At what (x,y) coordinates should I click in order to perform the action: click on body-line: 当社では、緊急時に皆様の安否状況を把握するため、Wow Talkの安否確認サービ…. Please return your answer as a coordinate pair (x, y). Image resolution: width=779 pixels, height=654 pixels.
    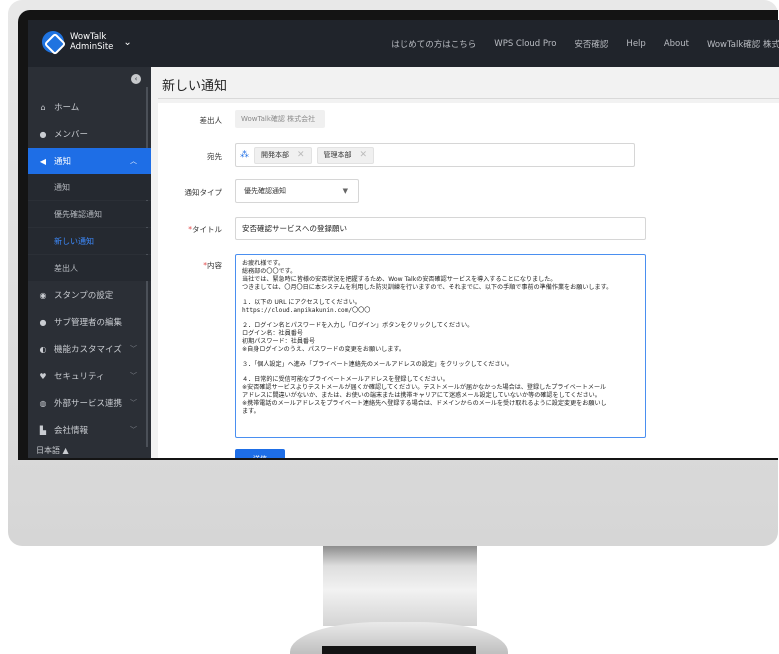
    Looking at the image, I should click on (399, 279).